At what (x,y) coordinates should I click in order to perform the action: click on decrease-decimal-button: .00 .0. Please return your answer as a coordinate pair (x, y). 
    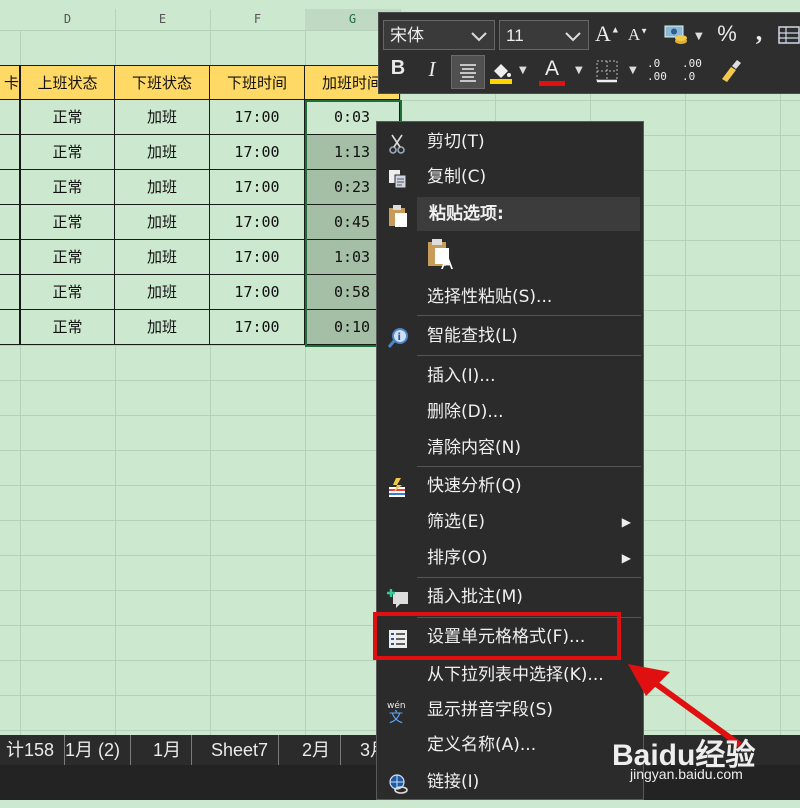
    Looking at the image, I should click on (697, 72).